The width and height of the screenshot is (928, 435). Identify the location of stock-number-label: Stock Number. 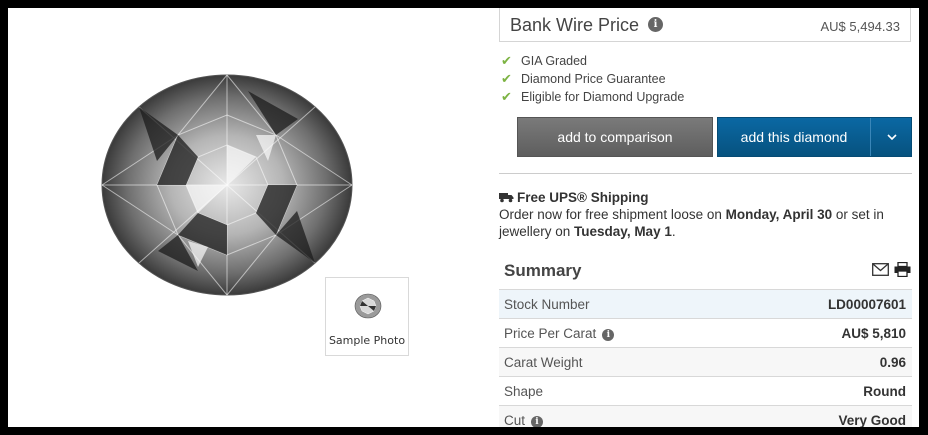
(547, 304).